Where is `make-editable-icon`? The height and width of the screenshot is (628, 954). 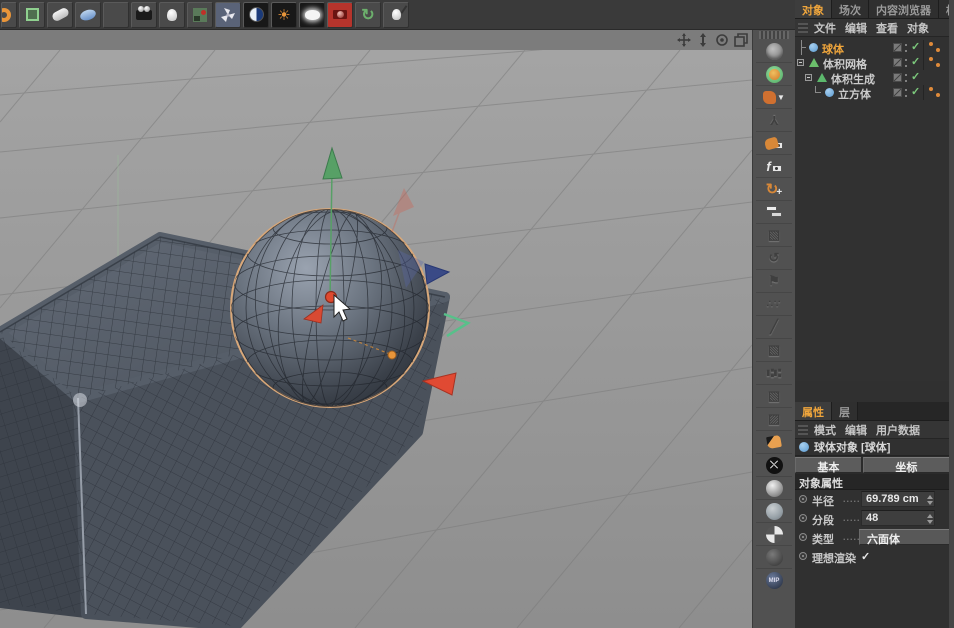
make-editable-icon is located at coordinates (32, 14).